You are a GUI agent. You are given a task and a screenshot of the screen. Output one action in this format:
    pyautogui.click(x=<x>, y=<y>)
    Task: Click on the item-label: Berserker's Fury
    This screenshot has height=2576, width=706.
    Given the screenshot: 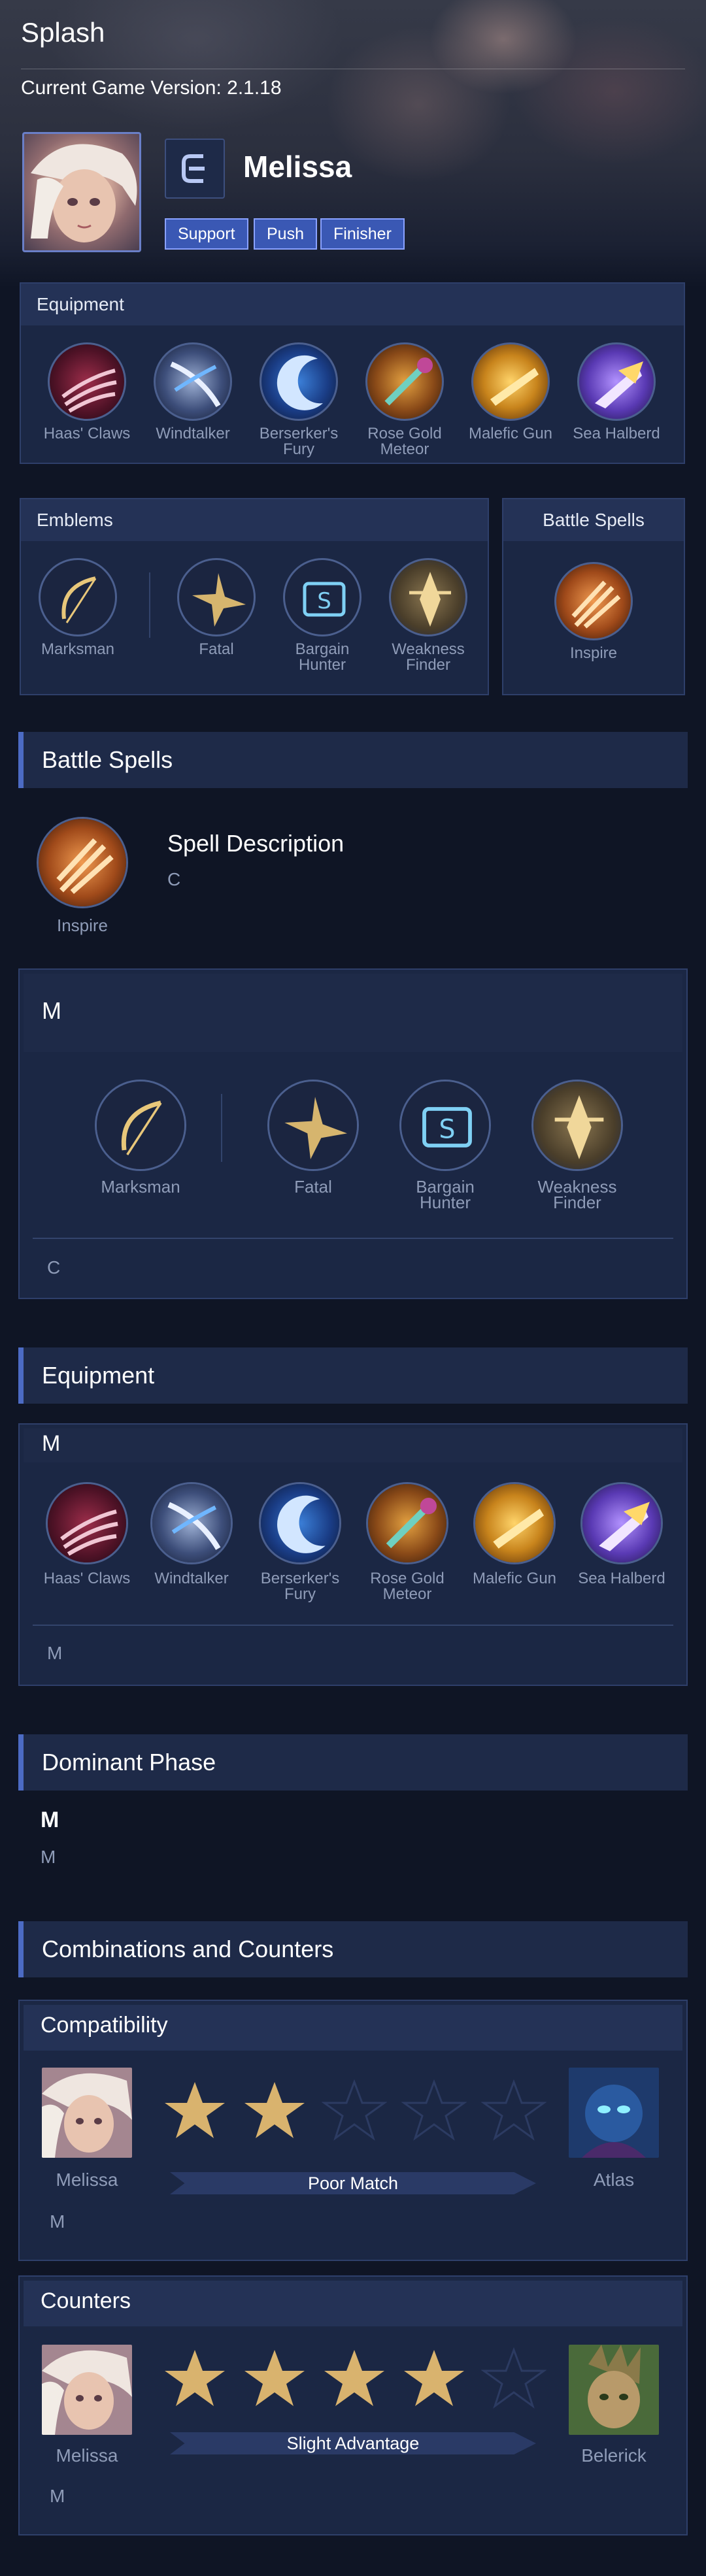 What is the action you would take?
    pyautogui.click(x=300, y=1586)
    